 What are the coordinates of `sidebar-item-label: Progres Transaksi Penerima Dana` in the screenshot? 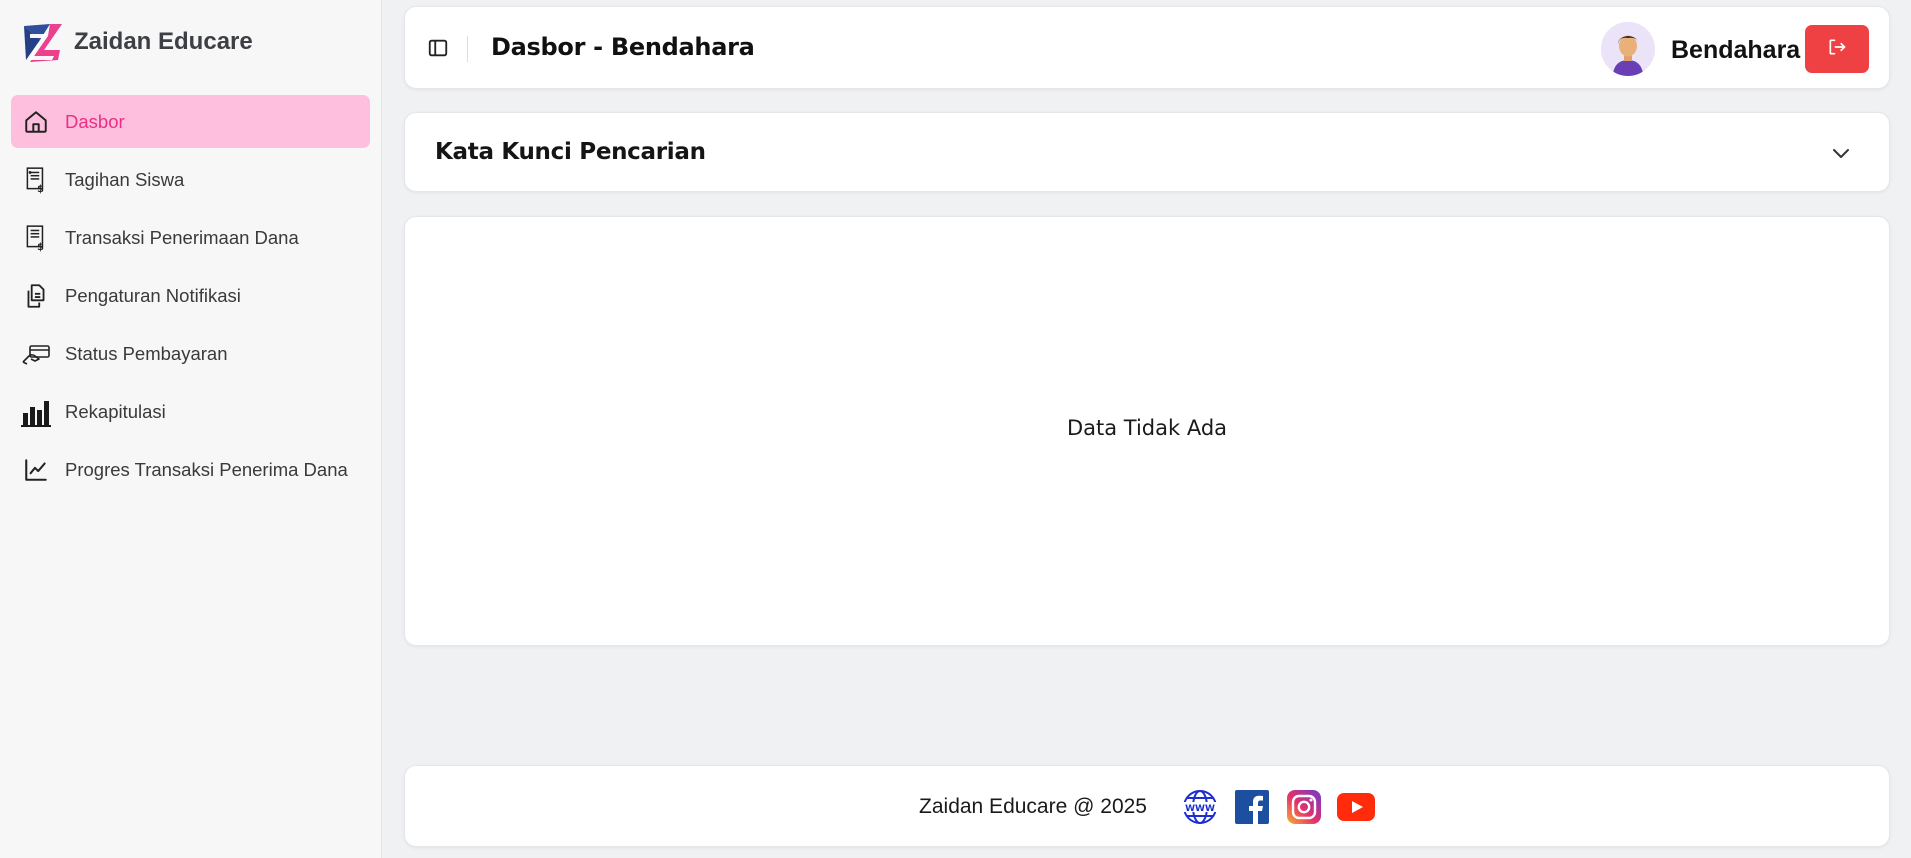 It's located at (206, 469).